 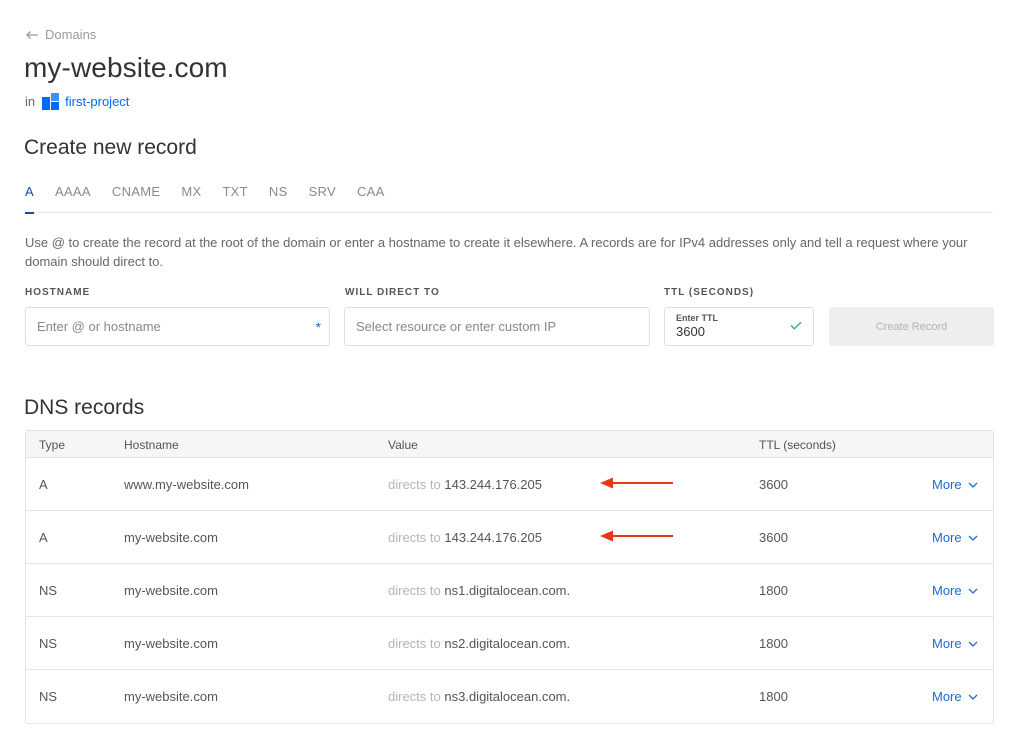 What do you see at coordinates (99, 326) in the screenshot?
I see `hostname-placeholder: Enter @ or hostname` at bounding box center [99, 326].